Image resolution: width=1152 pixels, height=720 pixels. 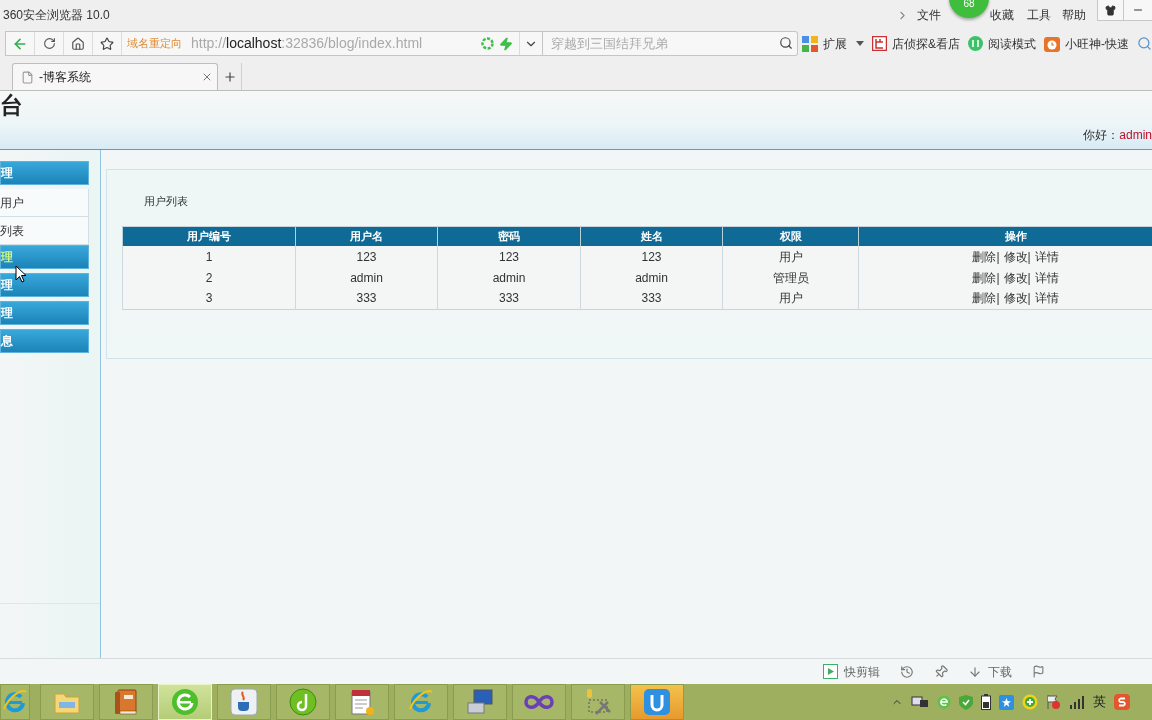 What do you see at coordinates (851, 671) in the screenshot?
I see `video-clip-button: 快剪辑` at bounding box center [851, 671].